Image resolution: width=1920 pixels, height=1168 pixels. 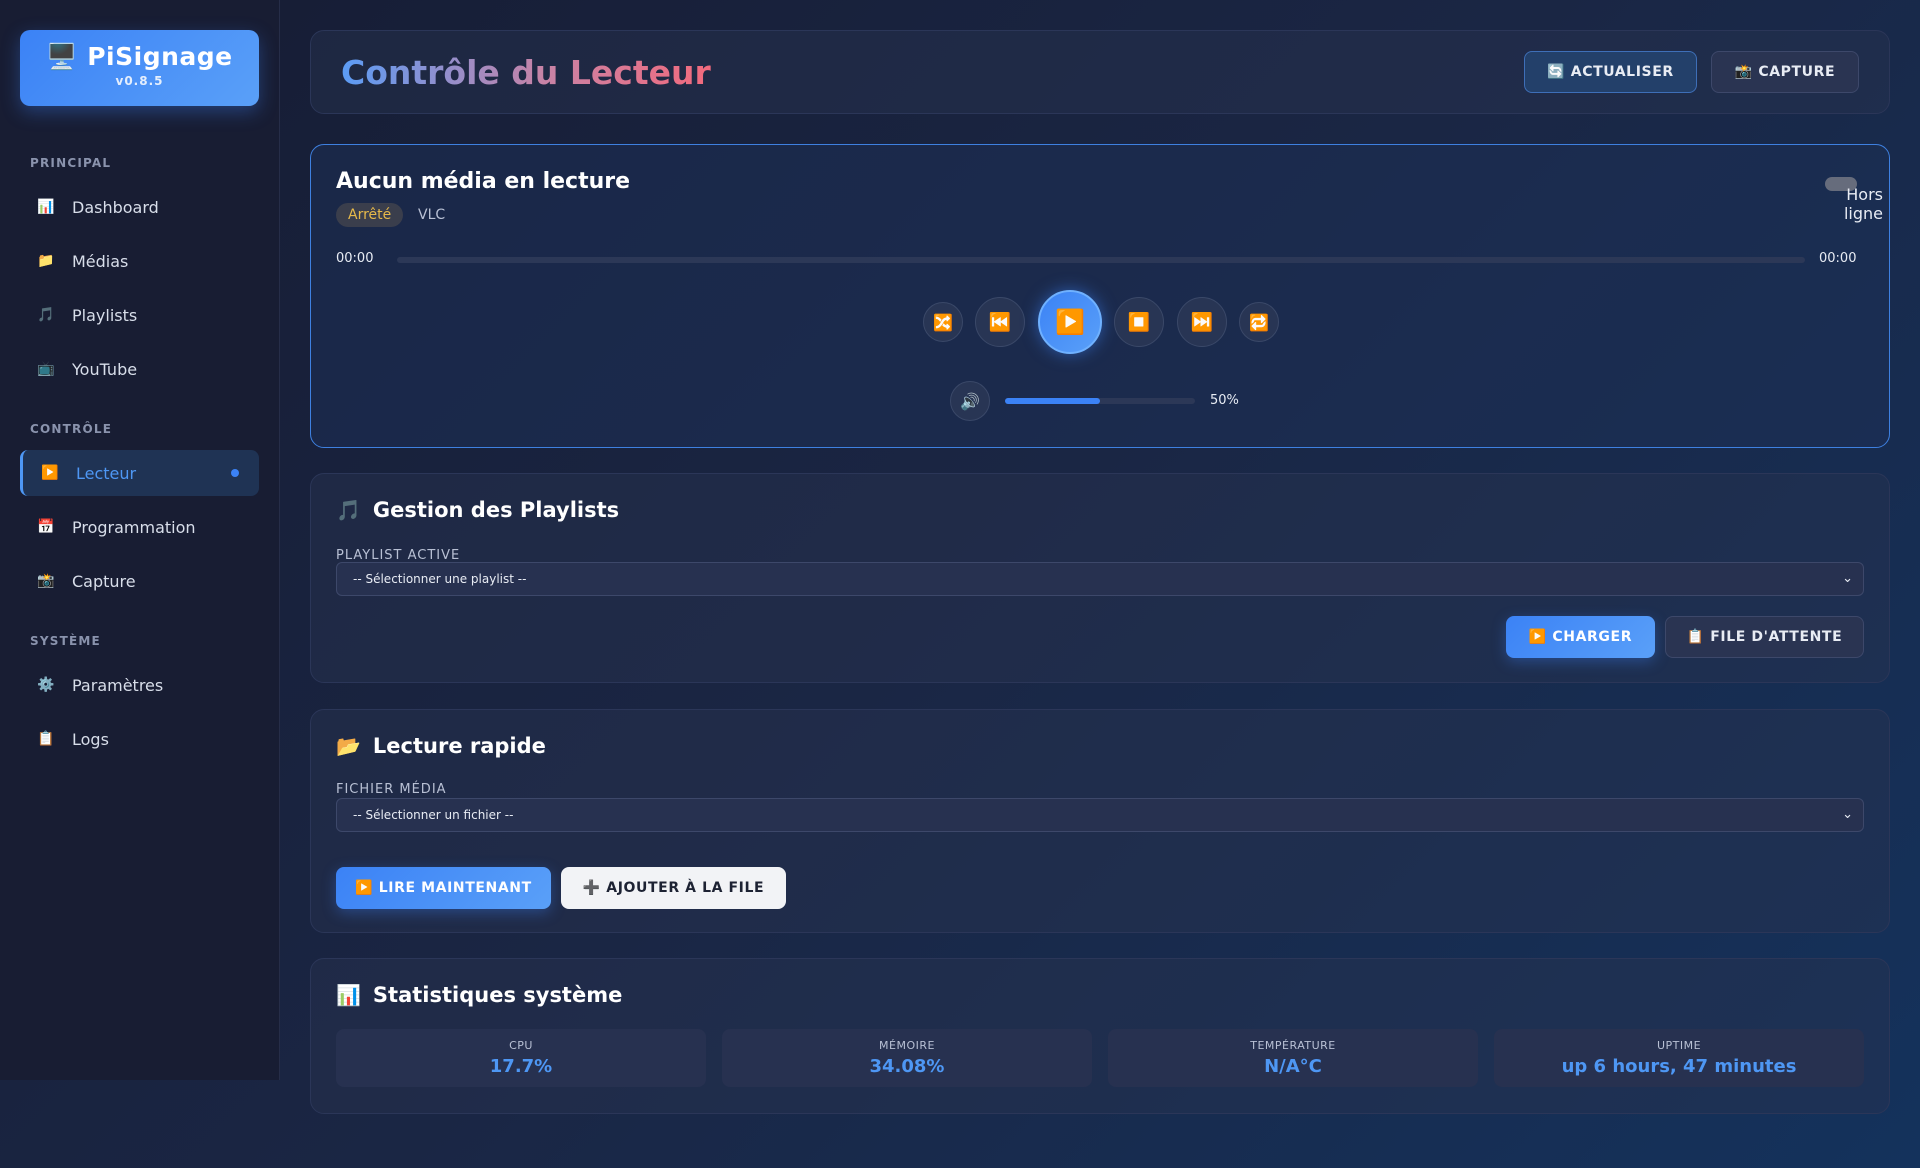 What do you see at coordinates (348, 746) in the screenshot?
I see `open-folder-icon: 📂` at bounding box center [348, 746].